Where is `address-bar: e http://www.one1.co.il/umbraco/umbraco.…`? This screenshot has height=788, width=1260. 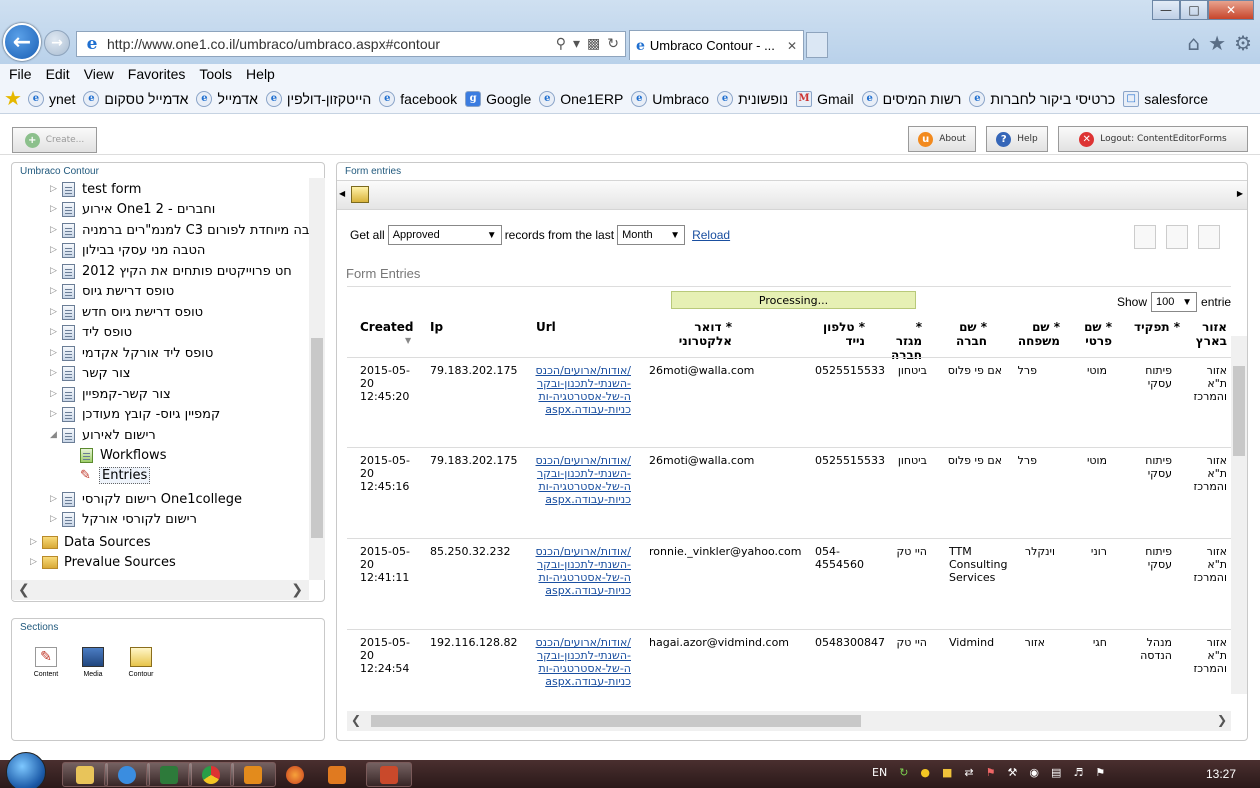
address-bar: e http://www.one1.co.il/umbraco/umbraco.… is located at coordinates (351, 44).